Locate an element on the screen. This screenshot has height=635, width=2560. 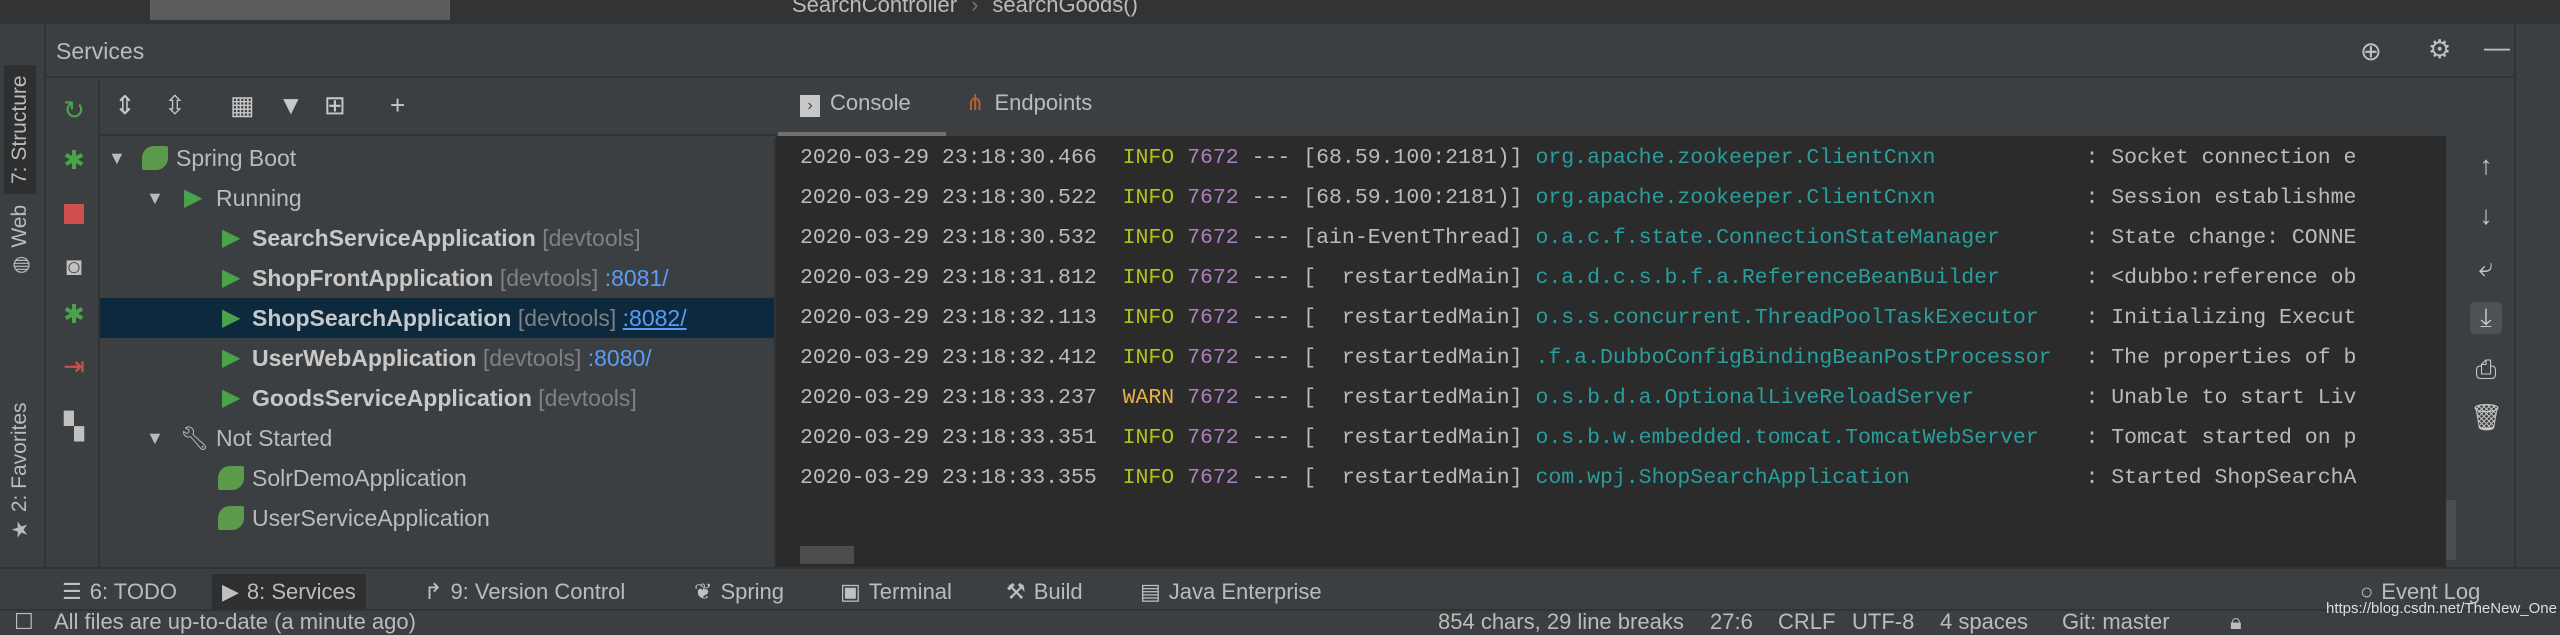
watermark: https://blog.csdn.net/TheNew_One is located at coordinates (2441, 608).